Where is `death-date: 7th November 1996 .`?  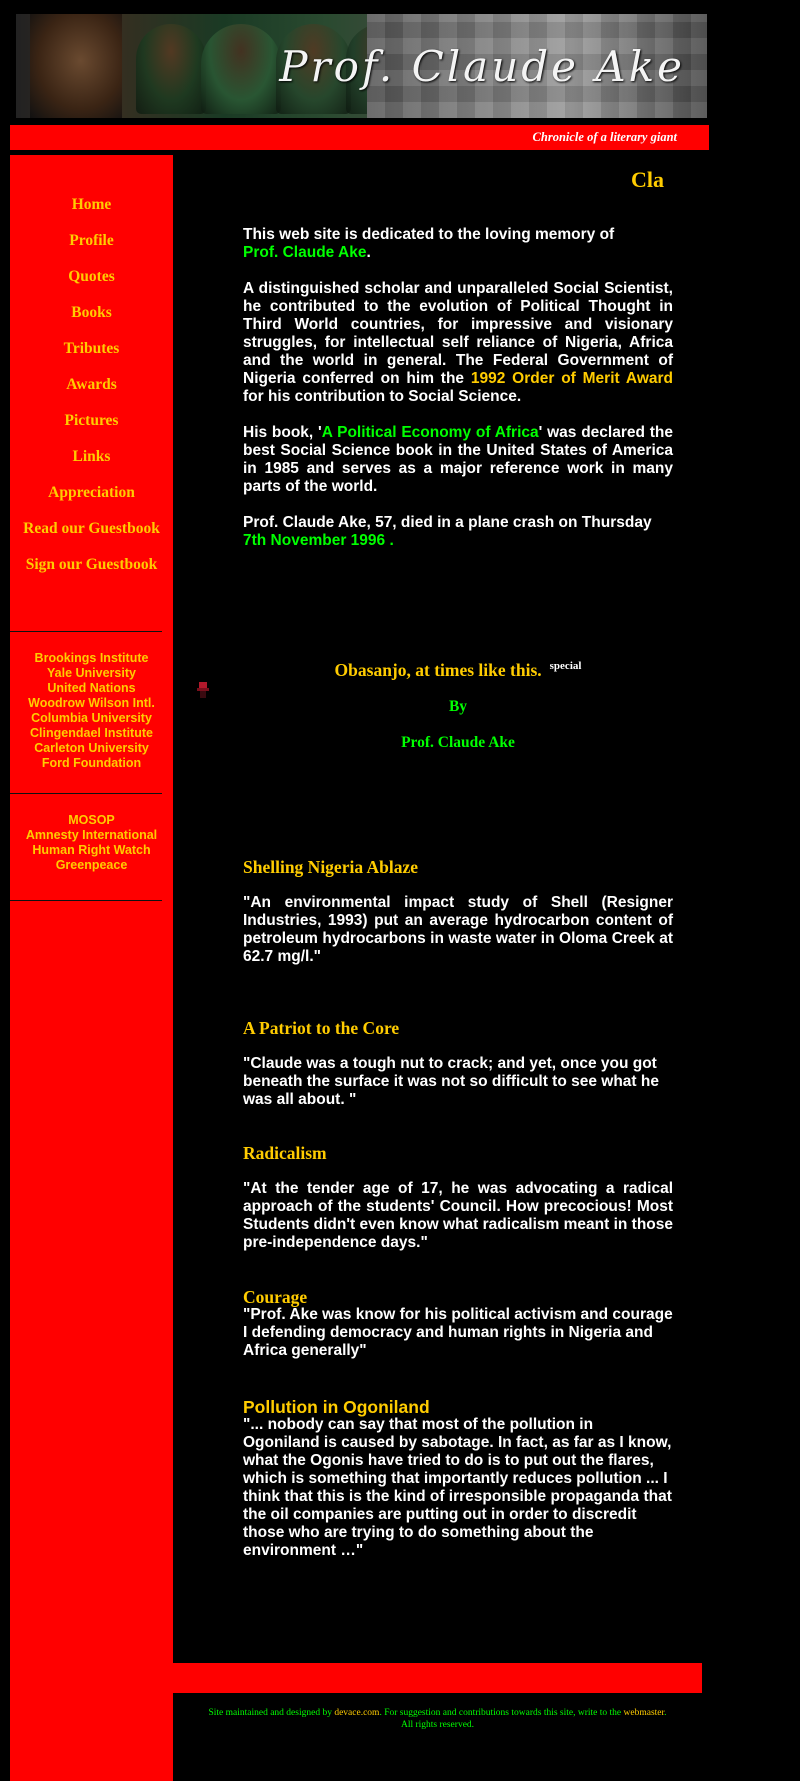 death-date: 7th November 1996 . is located at coordinates (318, 540).